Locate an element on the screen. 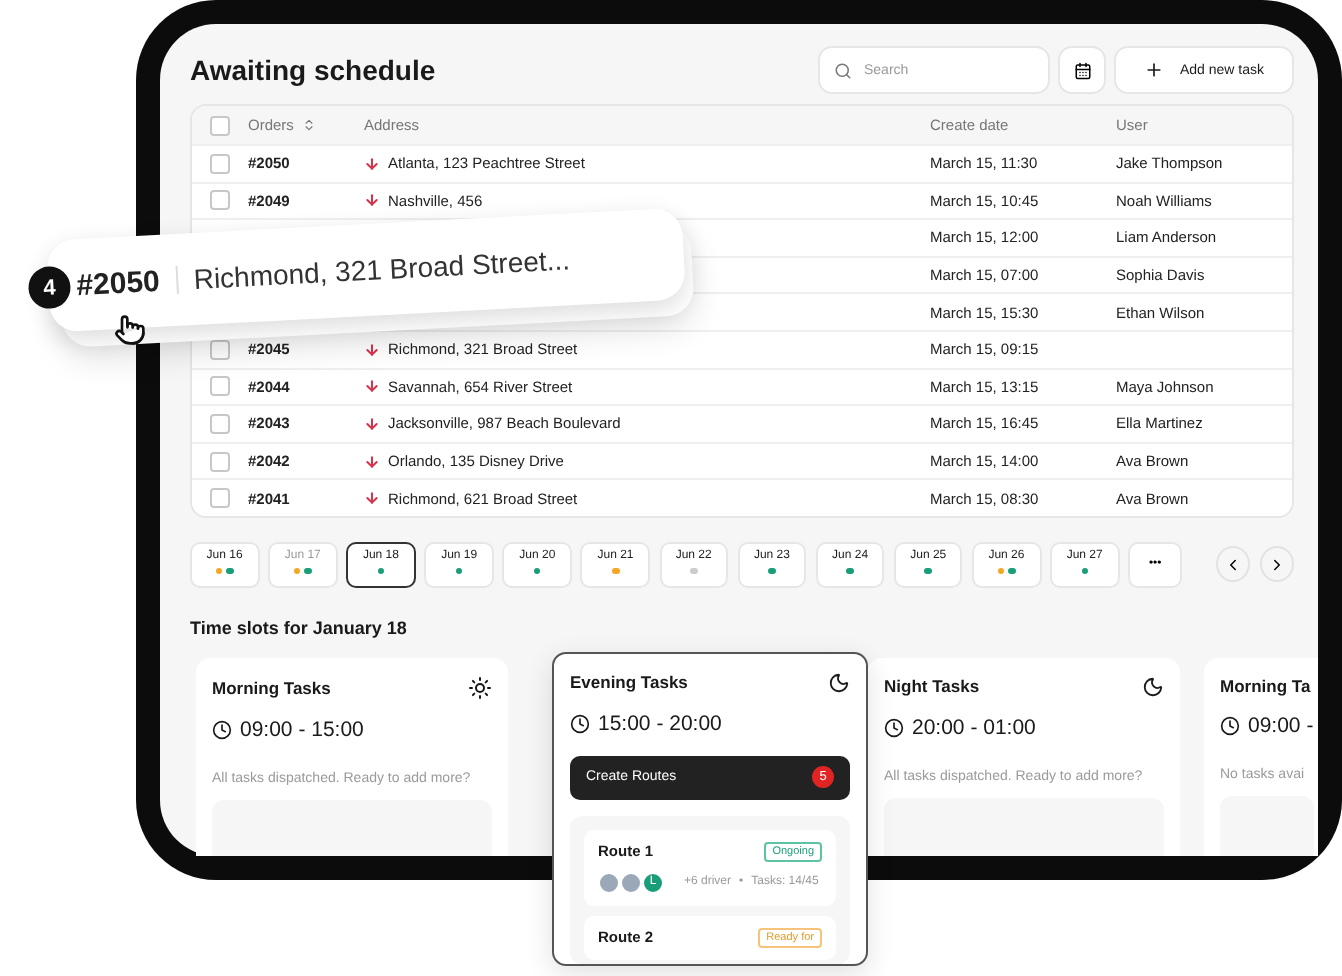 This screenshot has width=1342, height=976. slot-time: 09:00 - 15:00 is located at coordinates (302, 729).